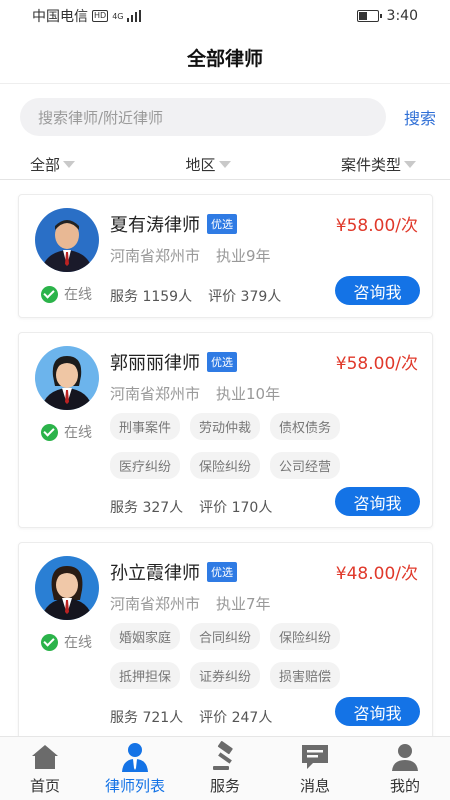 Image resolution: width=450 pixels, height=800 pixels. I want to click on specialty-tags: 刑事案件 劳动仲裁 债权债务 医疗纠纷 保险纠纷 公司经营, so click(240, 446).